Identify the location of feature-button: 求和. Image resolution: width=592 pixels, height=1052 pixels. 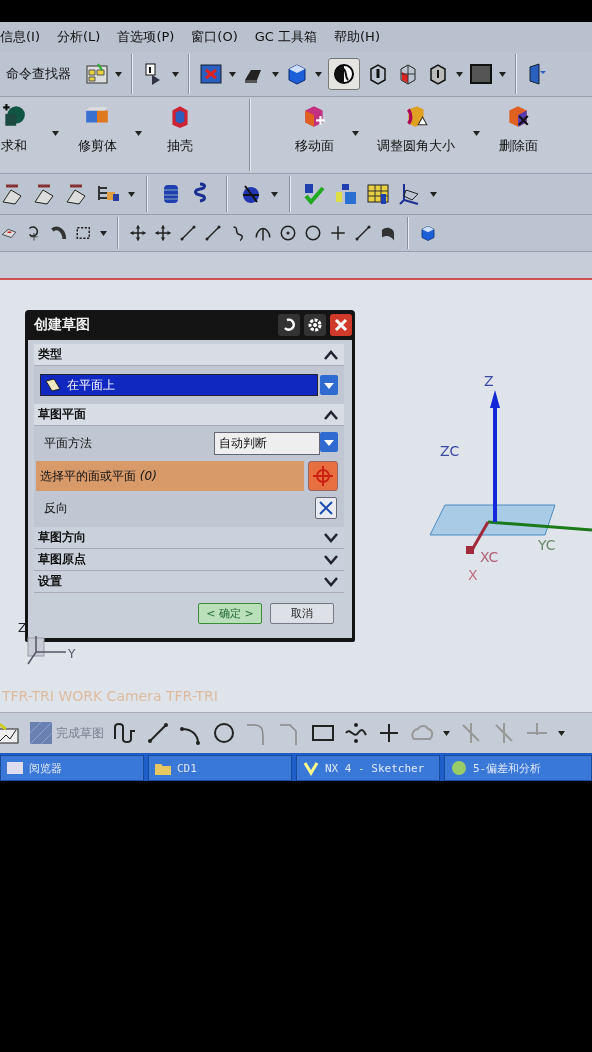
(17, 126).